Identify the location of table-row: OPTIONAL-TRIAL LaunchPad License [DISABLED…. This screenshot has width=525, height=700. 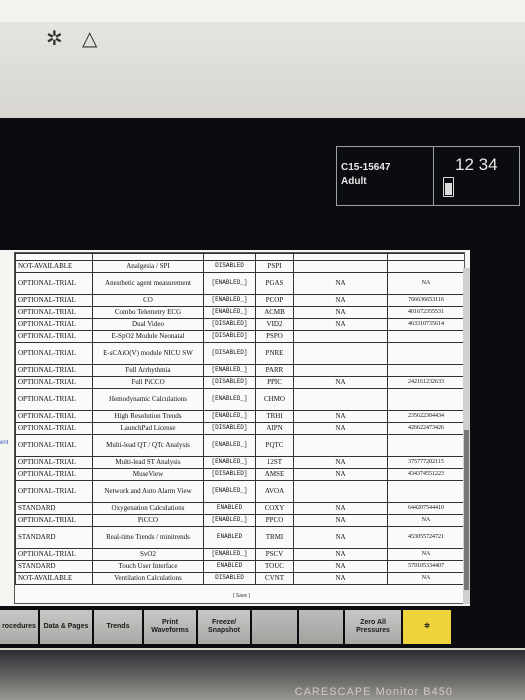
(239, 428).